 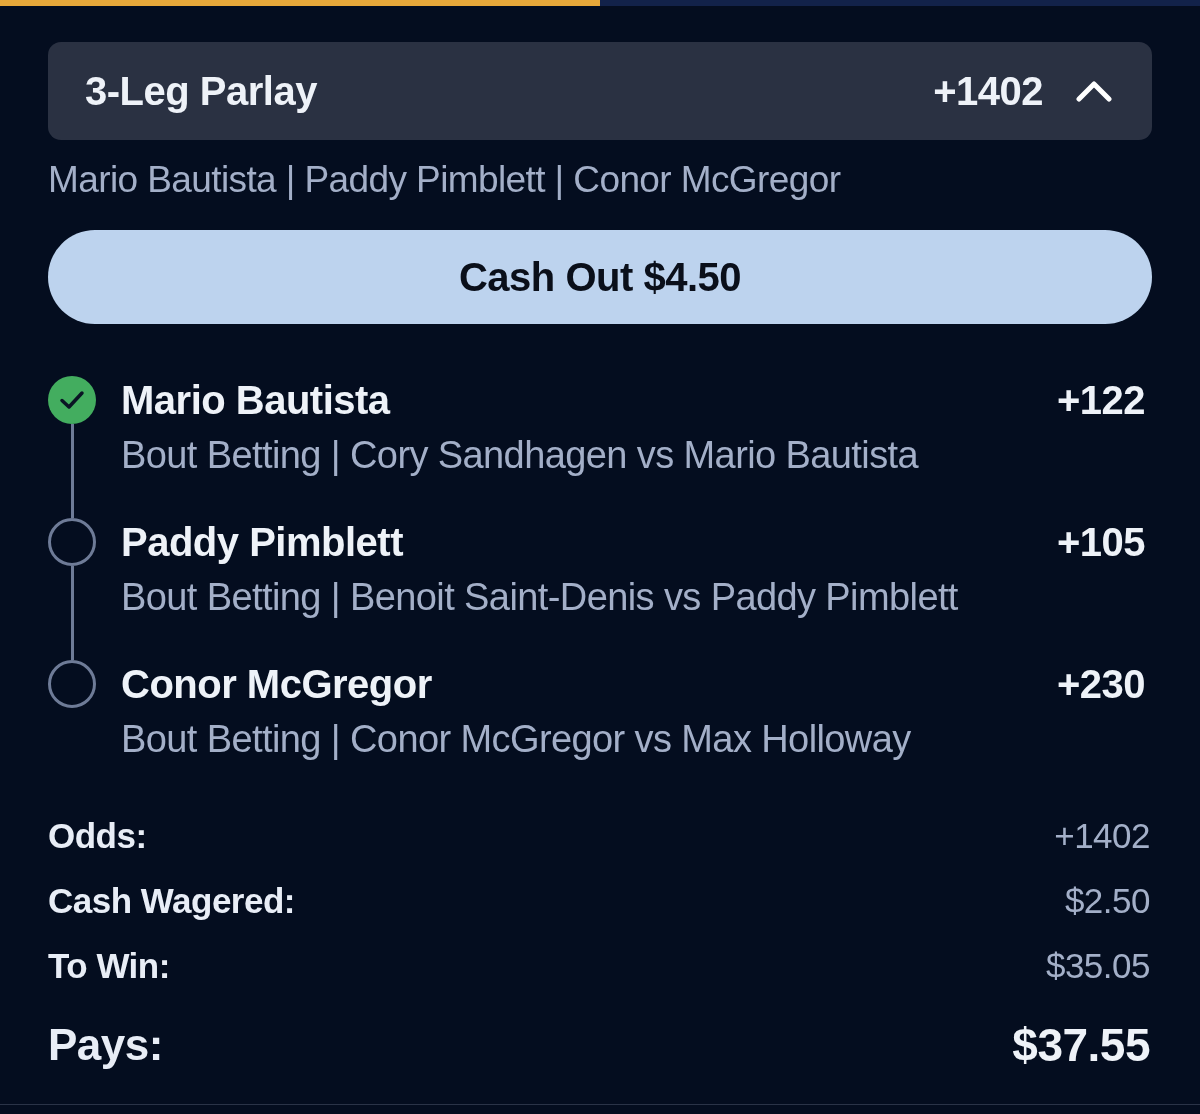 I want to click on parlay-odds: +1402, so click(x=988, y=91).